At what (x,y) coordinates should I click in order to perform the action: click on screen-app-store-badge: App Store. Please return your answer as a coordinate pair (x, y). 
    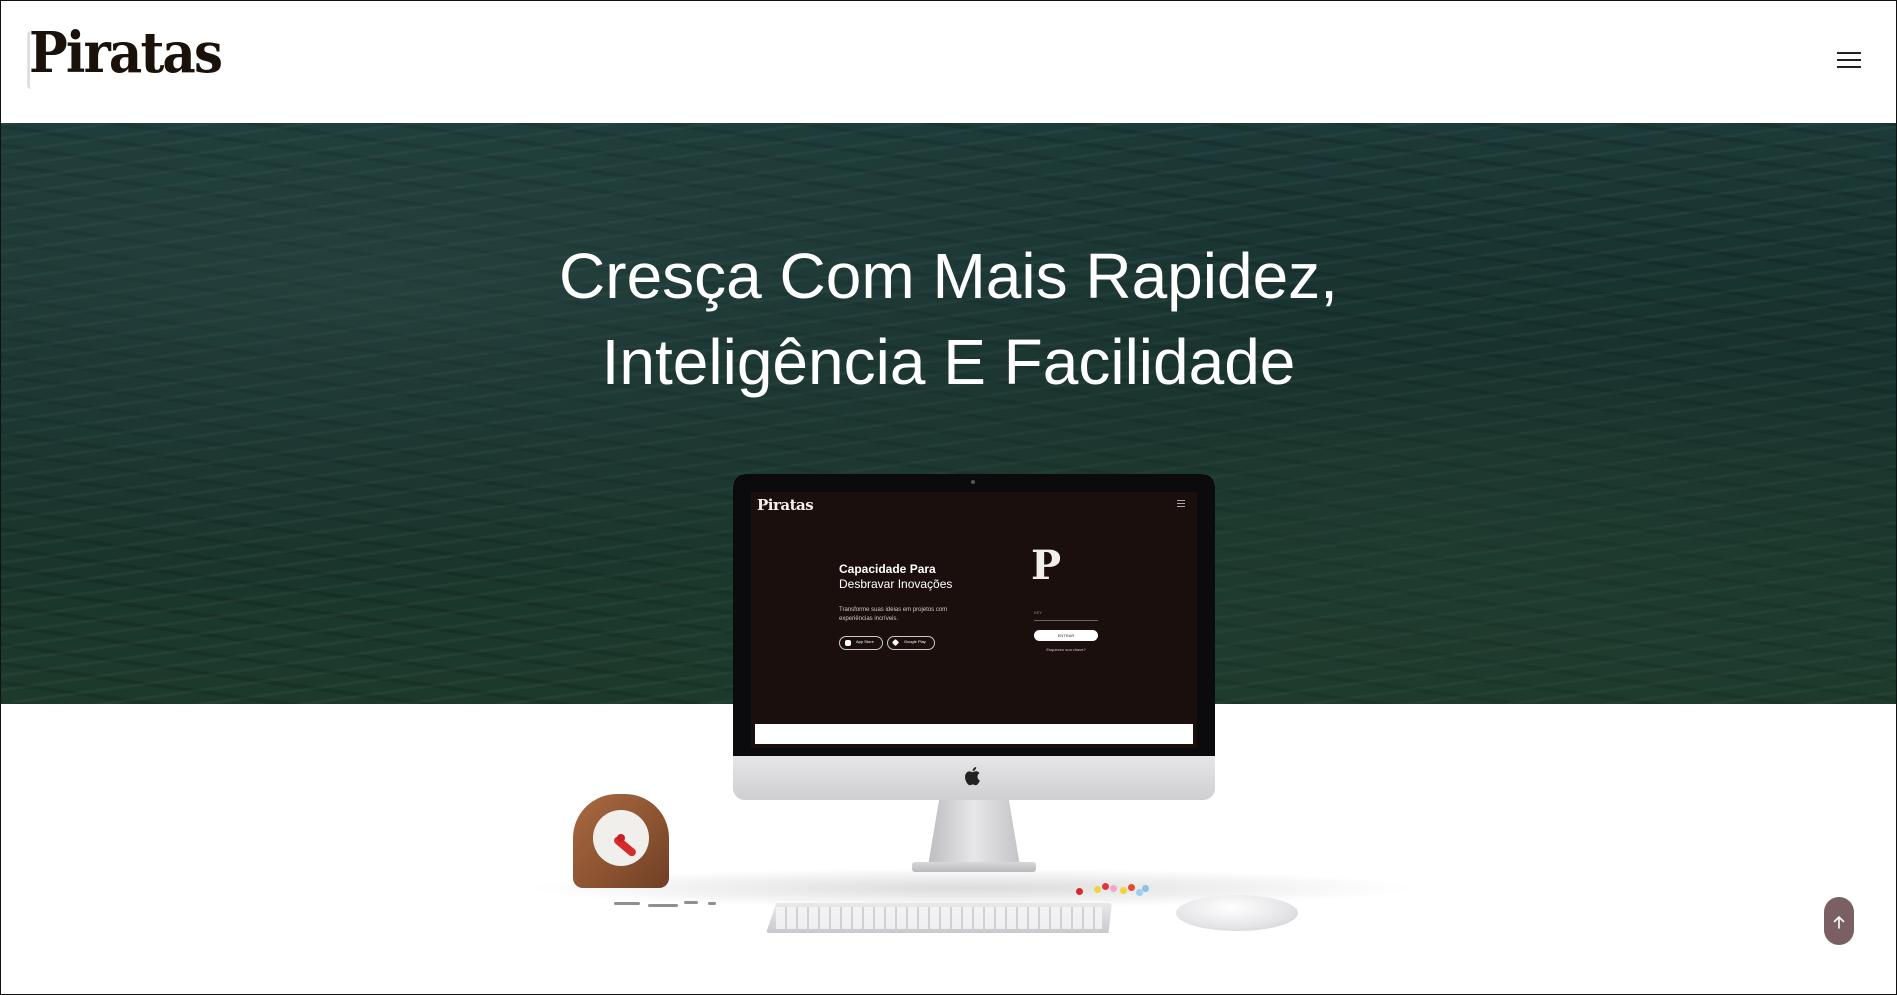
    Looking at the image, I should click on (861, 643).